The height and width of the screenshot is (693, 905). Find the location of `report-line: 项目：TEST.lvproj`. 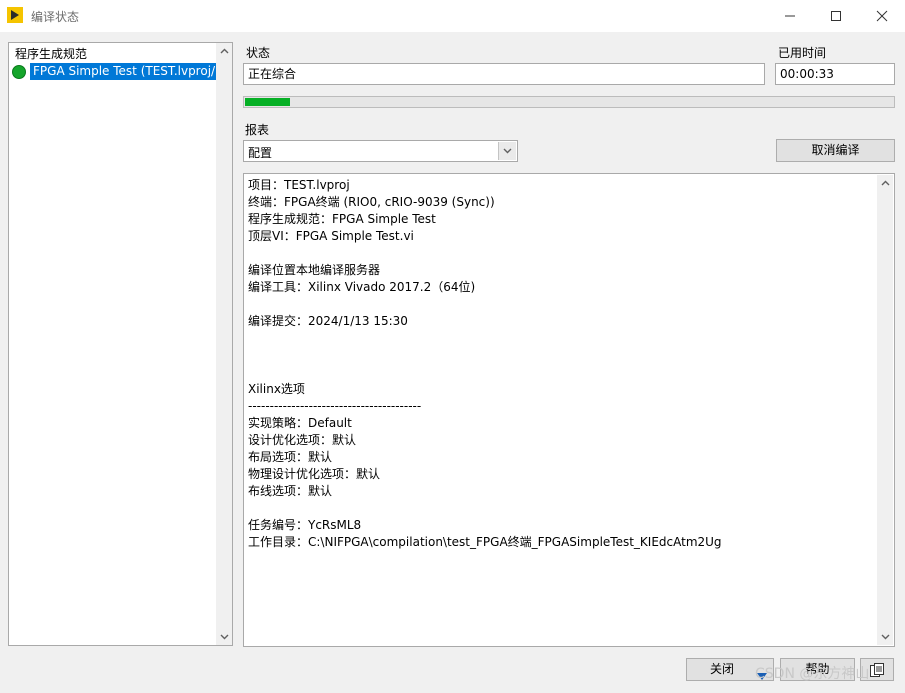

report-line: 项目：TEST.lvproj is located at coordinates (299, 185).